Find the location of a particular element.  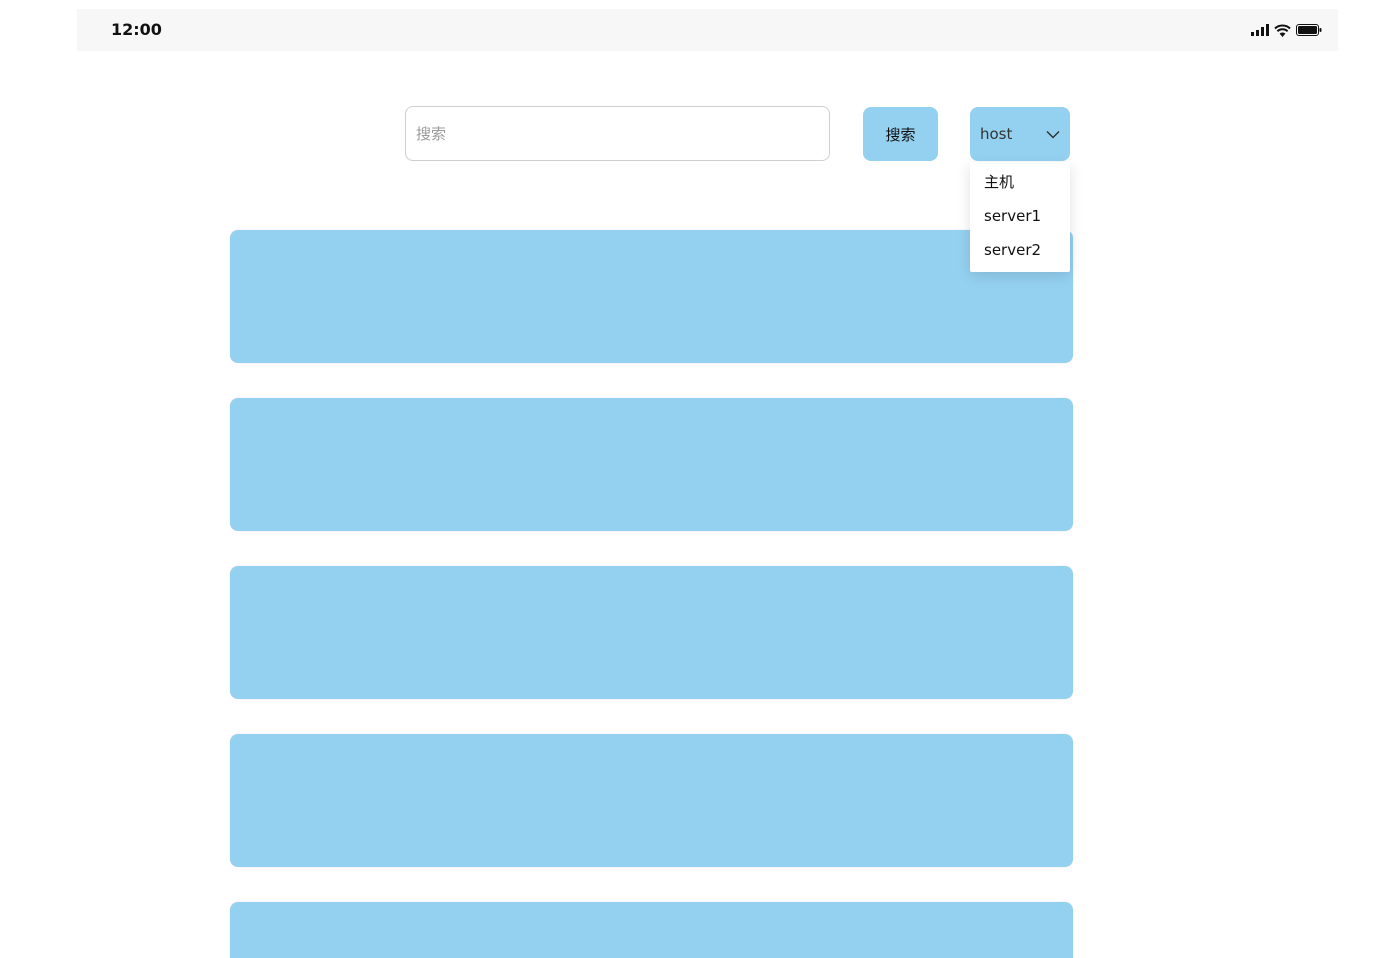

wifi-icon is located at coordinates (1282, 30).